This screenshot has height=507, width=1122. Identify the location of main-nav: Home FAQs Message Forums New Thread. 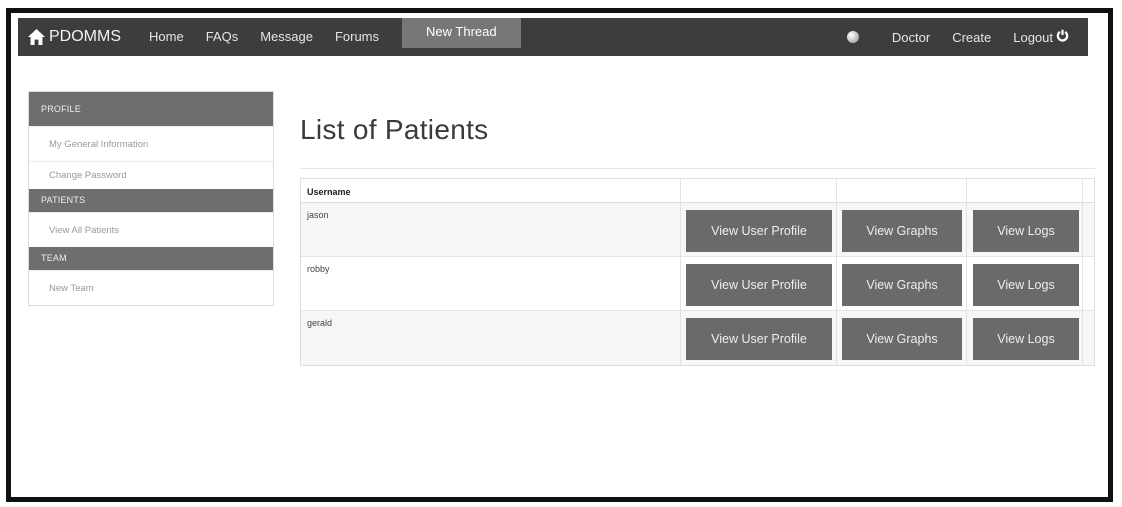
(329, 37).